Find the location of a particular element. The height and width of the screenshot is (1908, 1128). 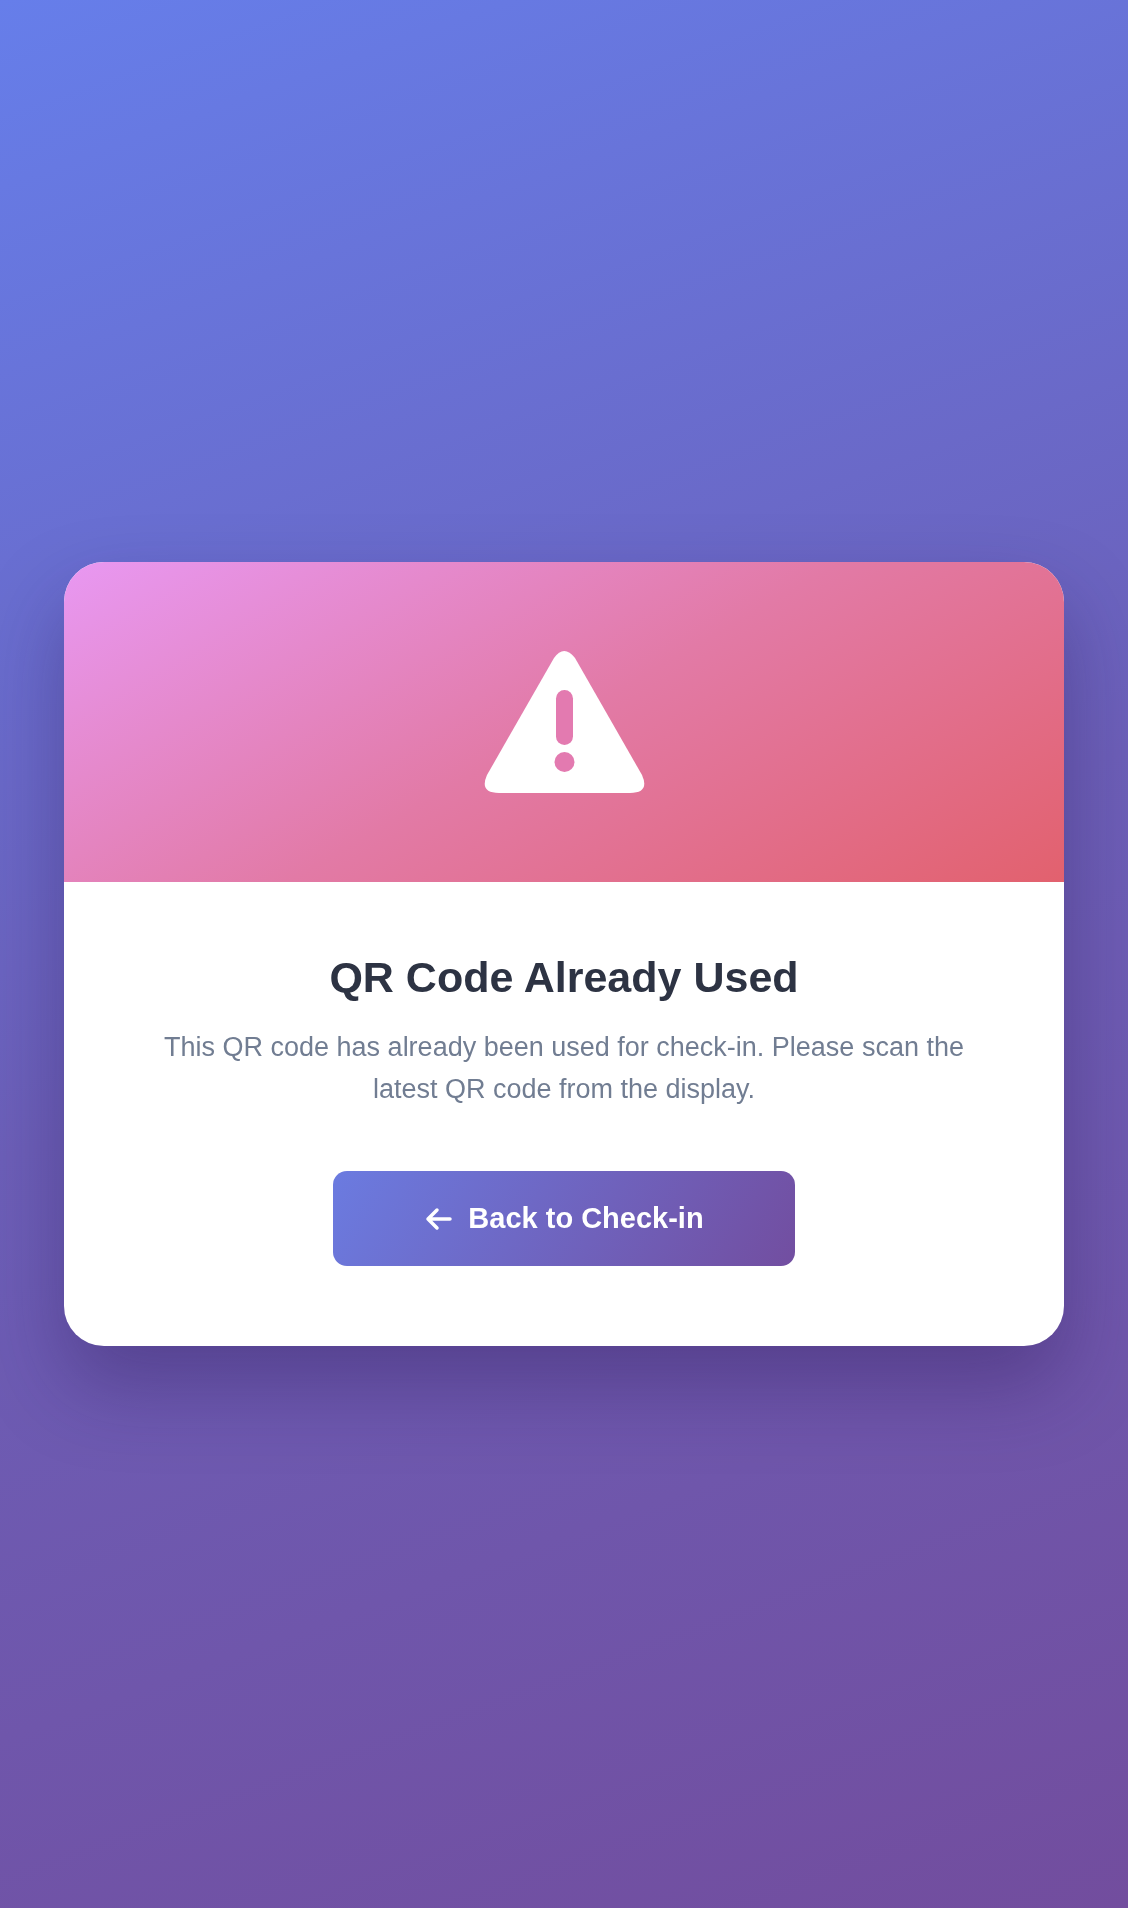

back-button: Back to Check-in is located at coordinates (564, 1219).